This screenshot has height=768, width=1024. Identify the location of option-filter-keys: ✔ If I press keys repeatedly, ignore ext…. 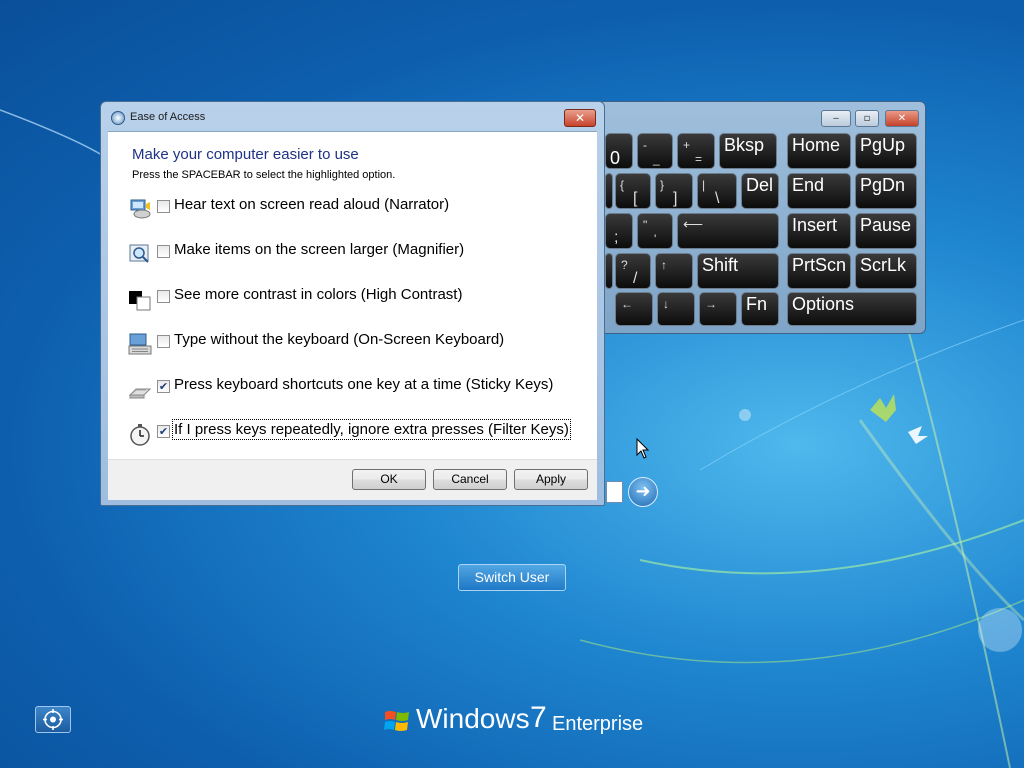
(358, 434).